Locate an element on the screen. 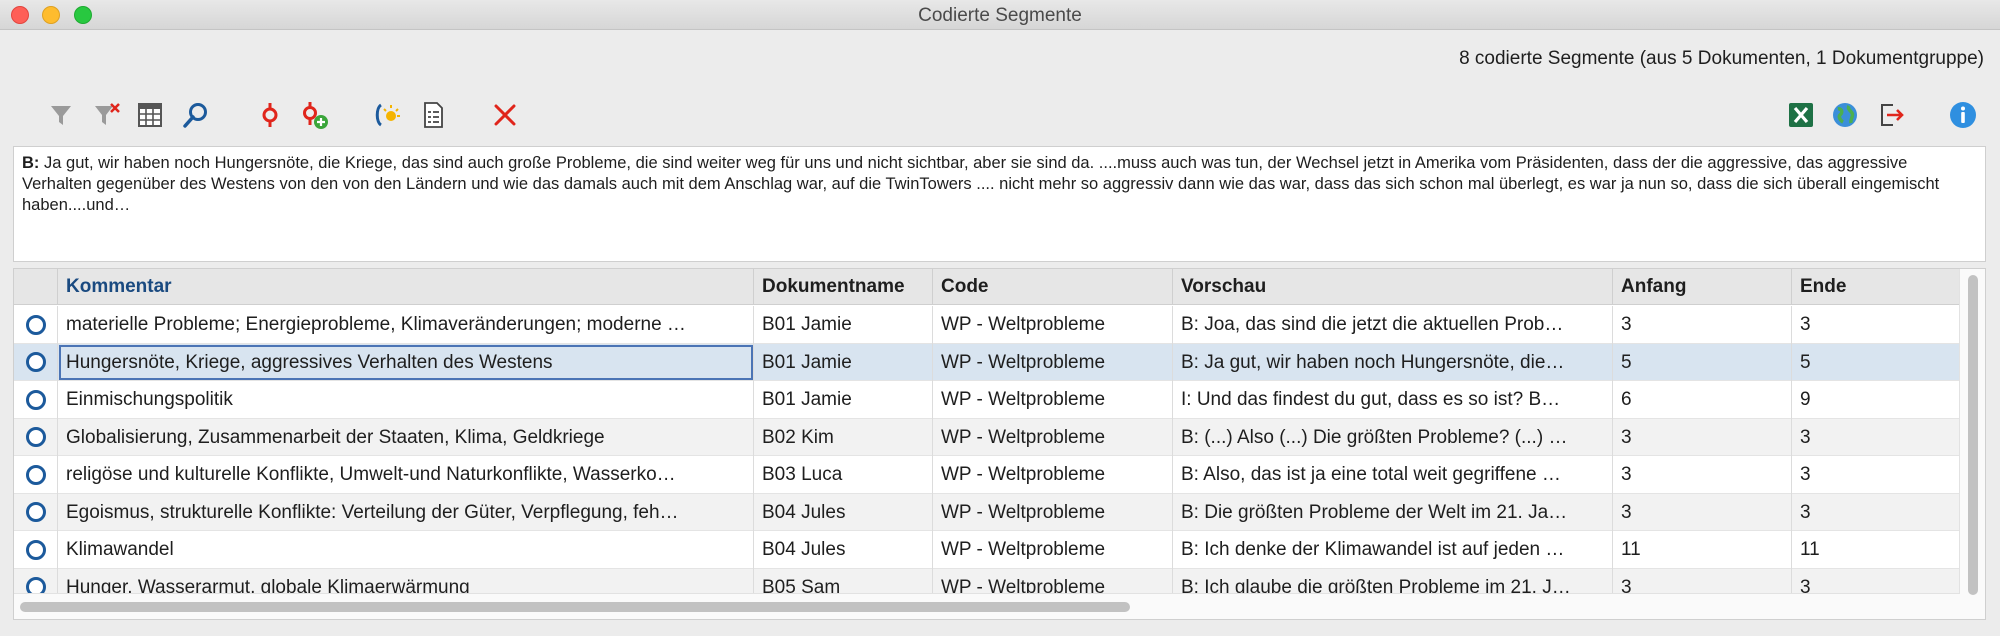  vertical-scrollbar is located at coordinates (1972, 444).